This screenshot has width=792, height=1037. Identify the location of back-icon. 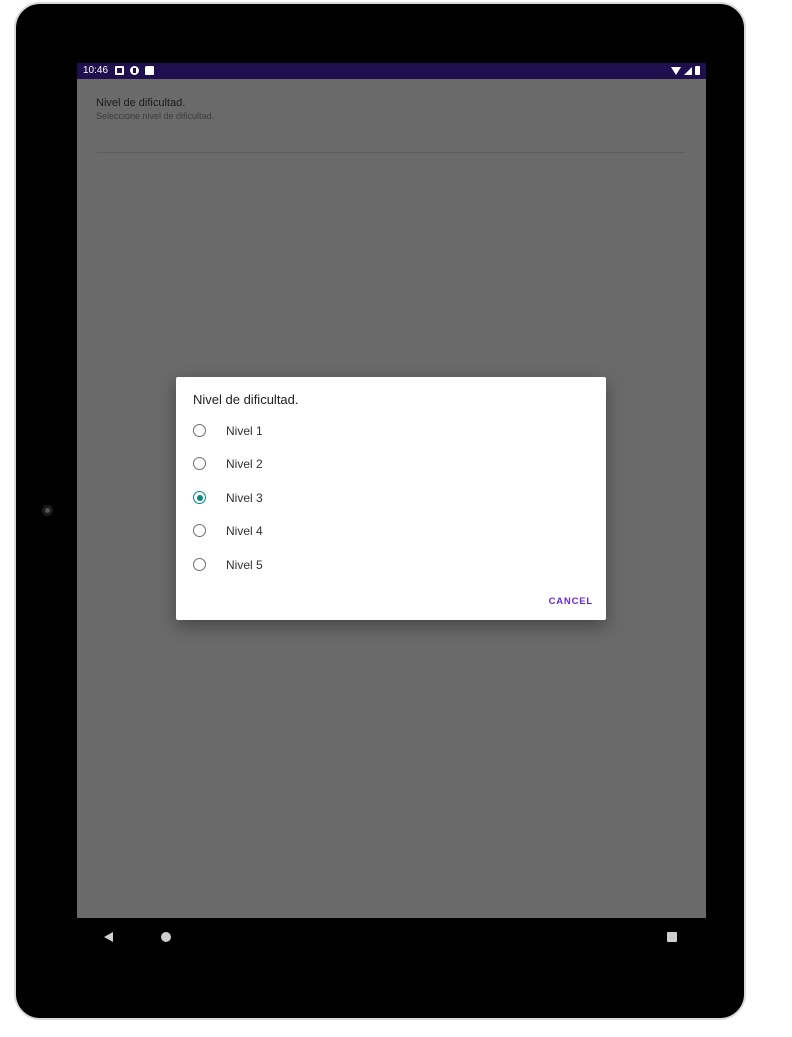
(108, 937).